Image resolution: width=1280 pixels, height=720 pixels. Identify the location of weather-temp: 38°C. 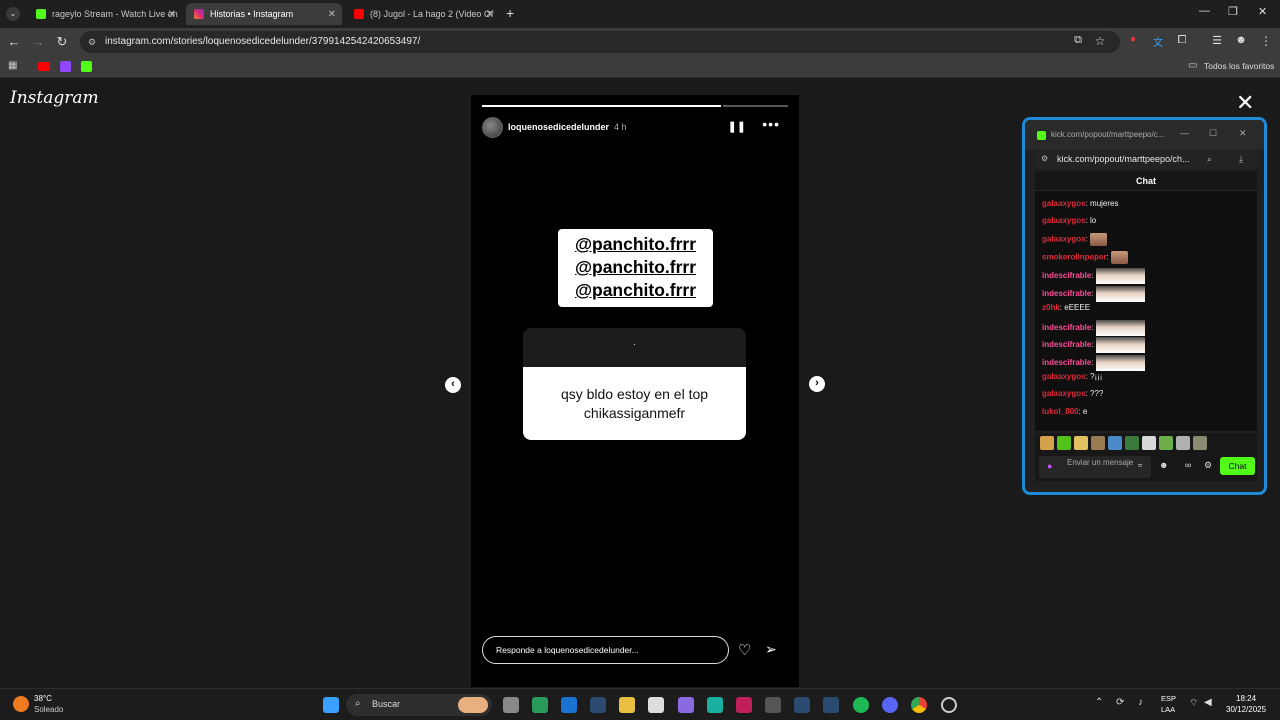
(43, 698).